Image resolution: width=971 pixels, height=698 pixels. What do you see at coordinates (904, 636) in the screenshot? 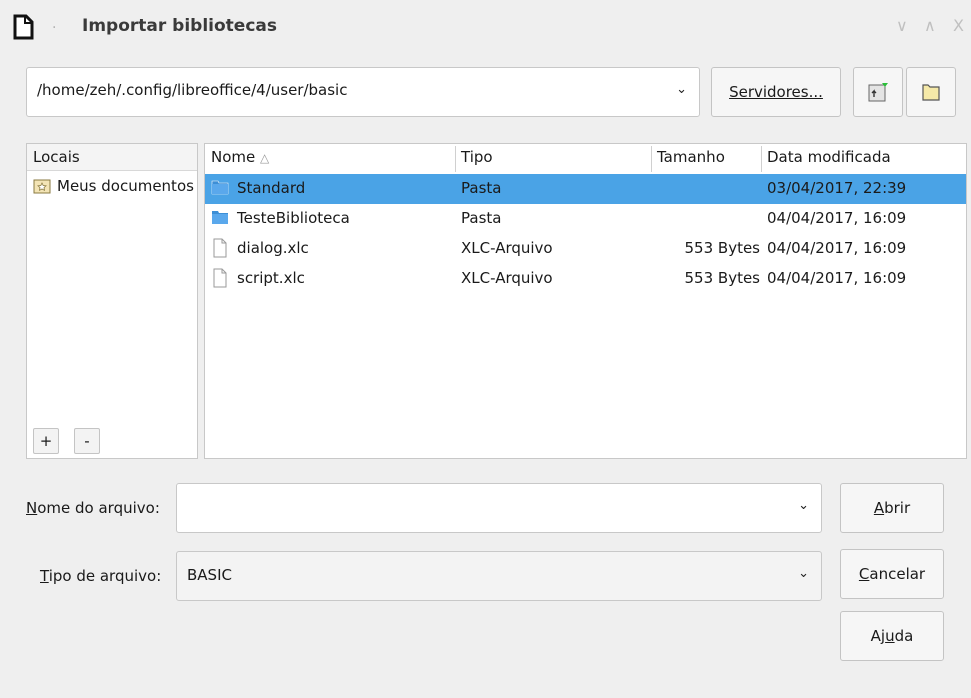
I see `help-button-rest: da` at bounding box center [904, 636].